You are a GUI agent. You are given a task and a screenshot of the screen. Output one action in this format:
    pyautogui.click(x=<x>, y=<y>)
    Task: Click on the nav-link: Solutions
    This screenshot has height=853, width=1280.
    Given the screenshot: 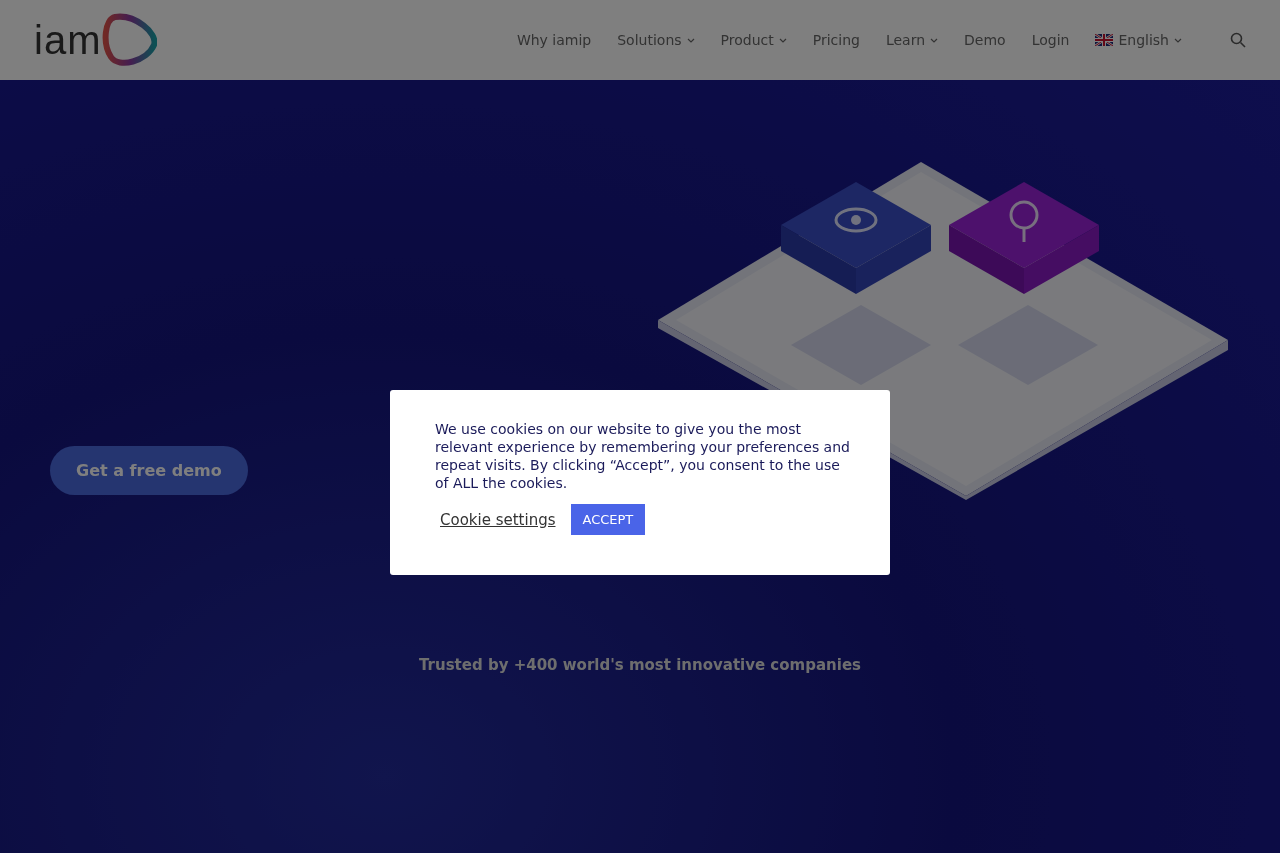 What is the action you would take?
    pyautogui.click(x=656, y=40)
    